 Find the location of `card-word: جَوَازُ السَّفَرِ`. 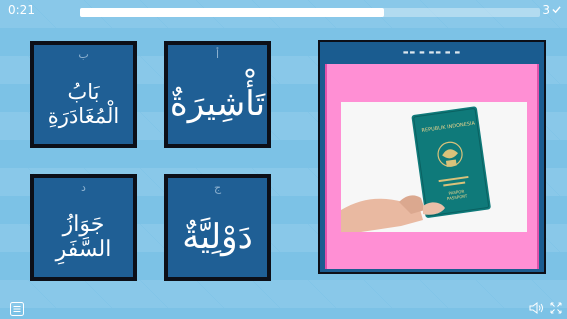

card-word: جَوَازُ السَّفَرِ is located at coordinates (83, 237).